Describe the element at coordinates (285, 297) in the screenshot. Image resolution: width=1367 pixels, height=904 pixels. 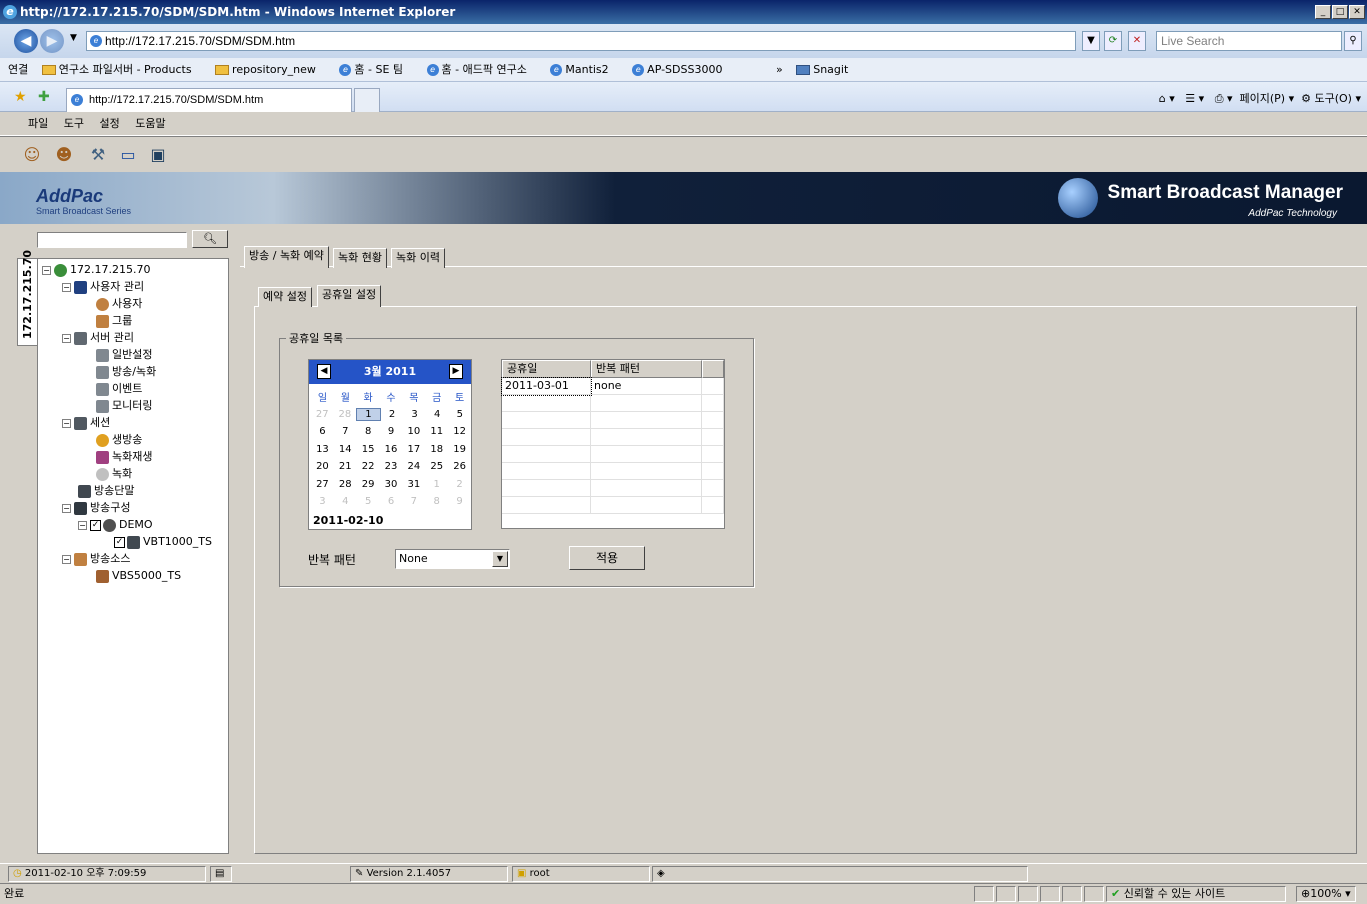
I see `subtab-reservation-settings: 예약 설정` at that location.